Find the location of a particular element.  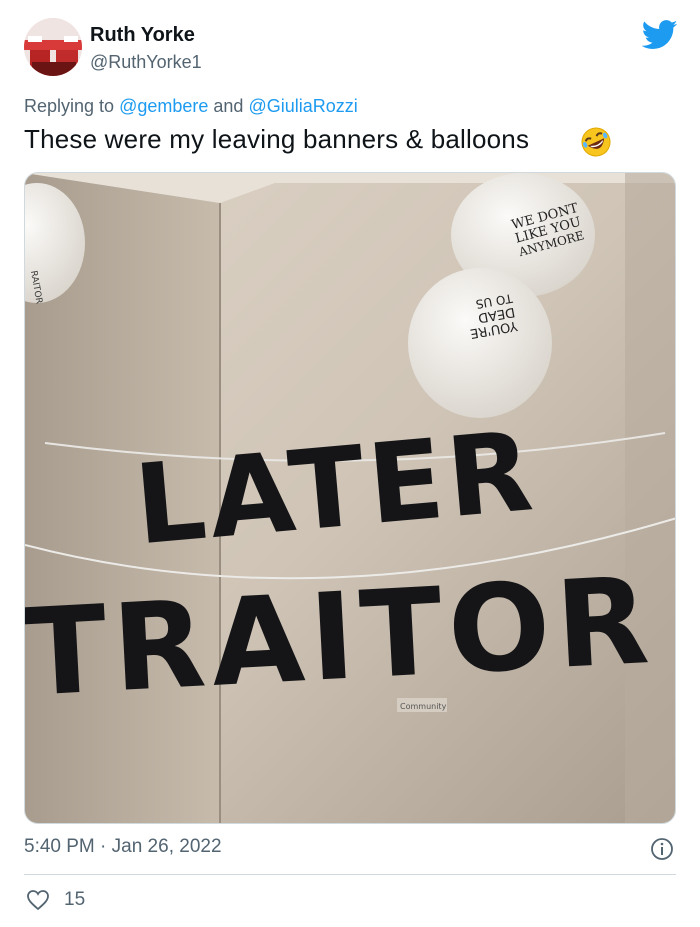

community-sticker-text: Community is located at coordinates (423, 706).